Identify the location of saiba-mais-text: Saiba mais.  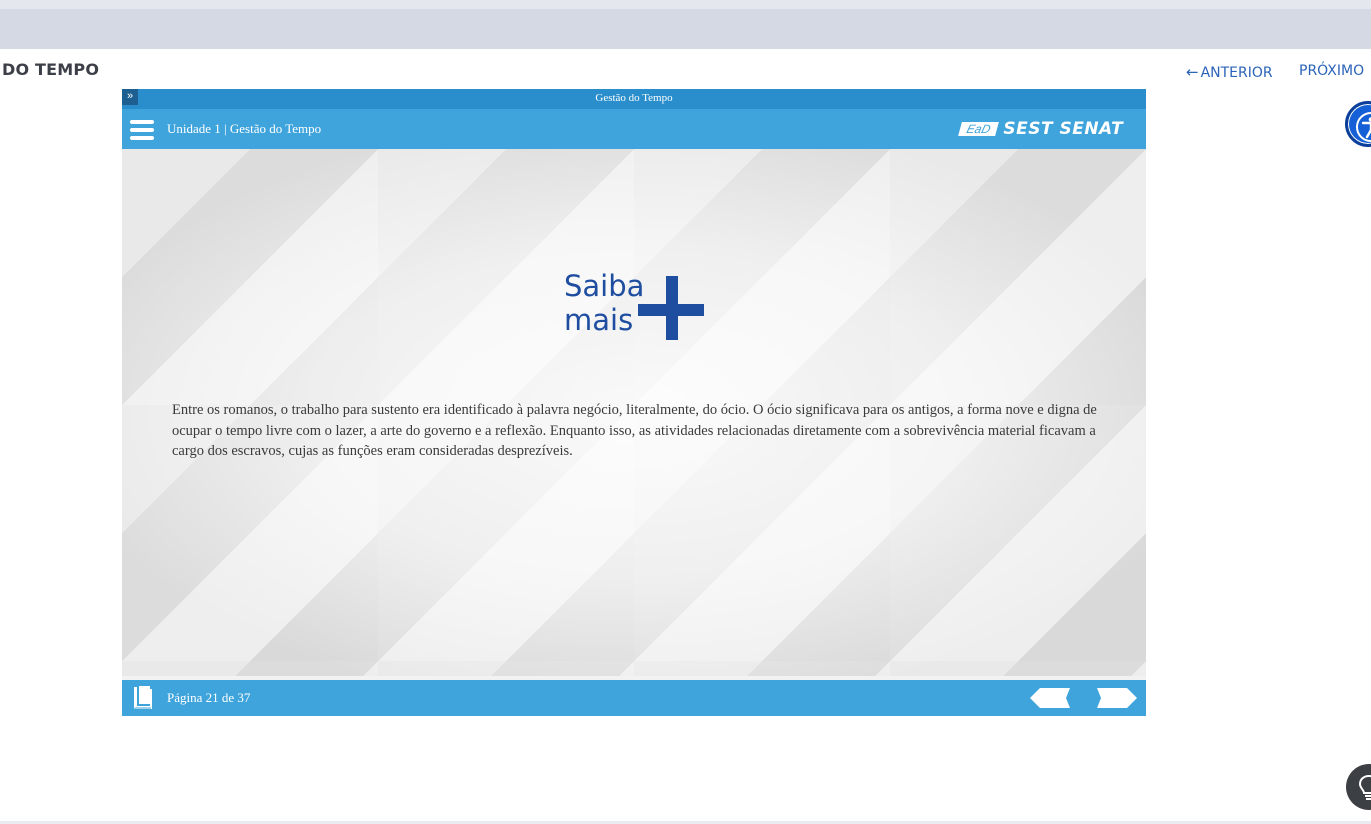
(604, 303).